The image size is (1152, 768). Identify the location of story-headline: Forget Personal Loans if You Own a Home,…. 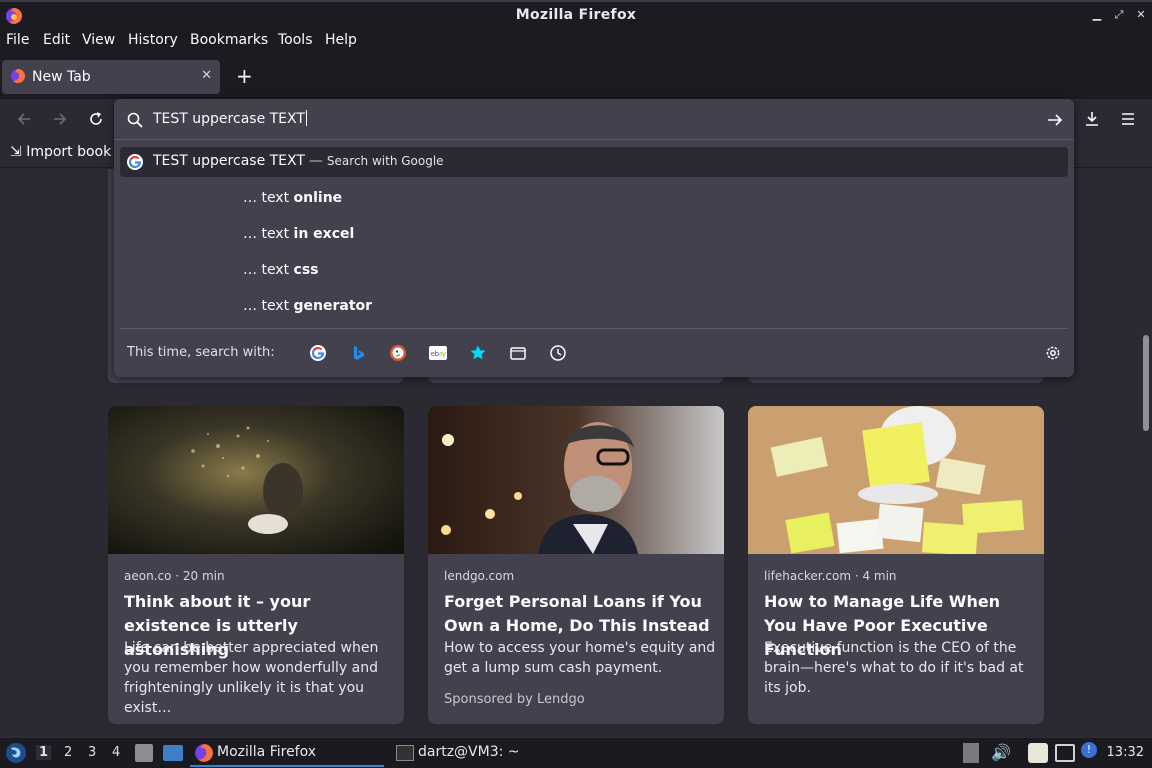
(579, 614).